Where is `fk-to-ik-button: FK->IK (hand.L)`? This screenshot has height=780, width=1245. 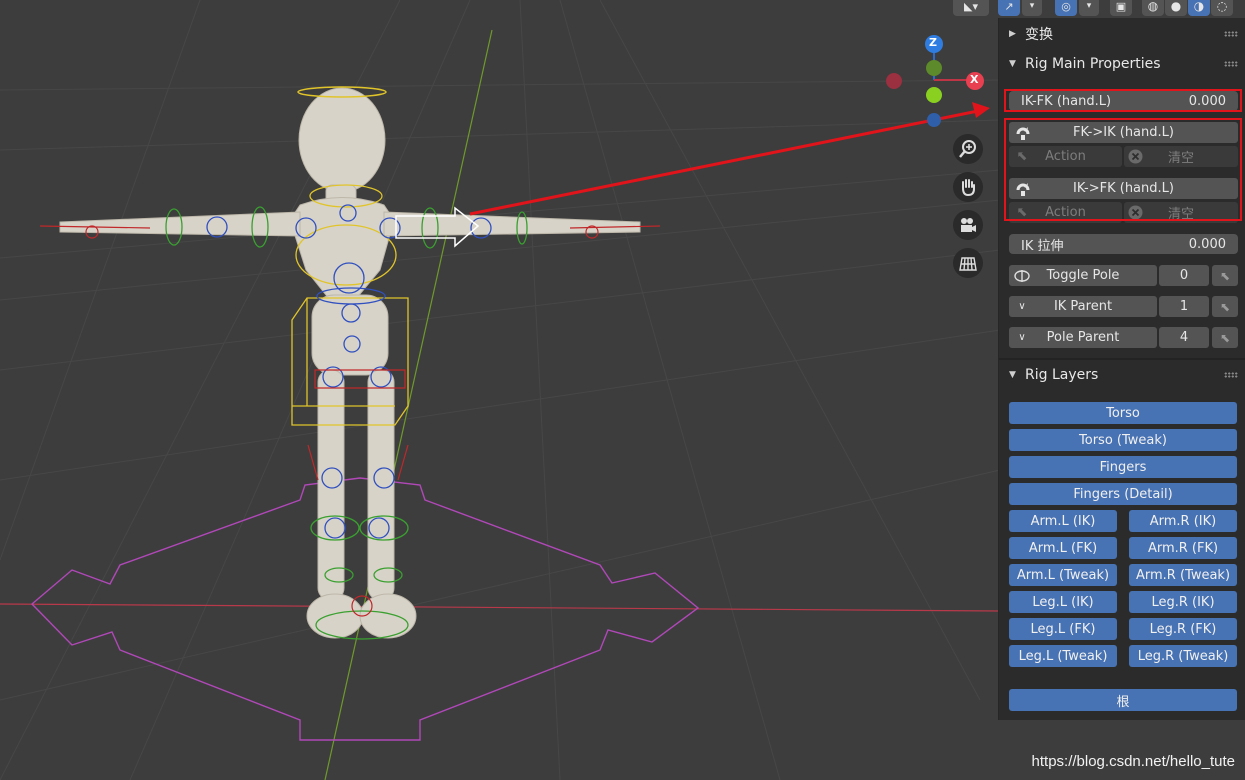
fk-to-ik-button: FK->IK (hand.L) is located at coordinates (1123, 132).